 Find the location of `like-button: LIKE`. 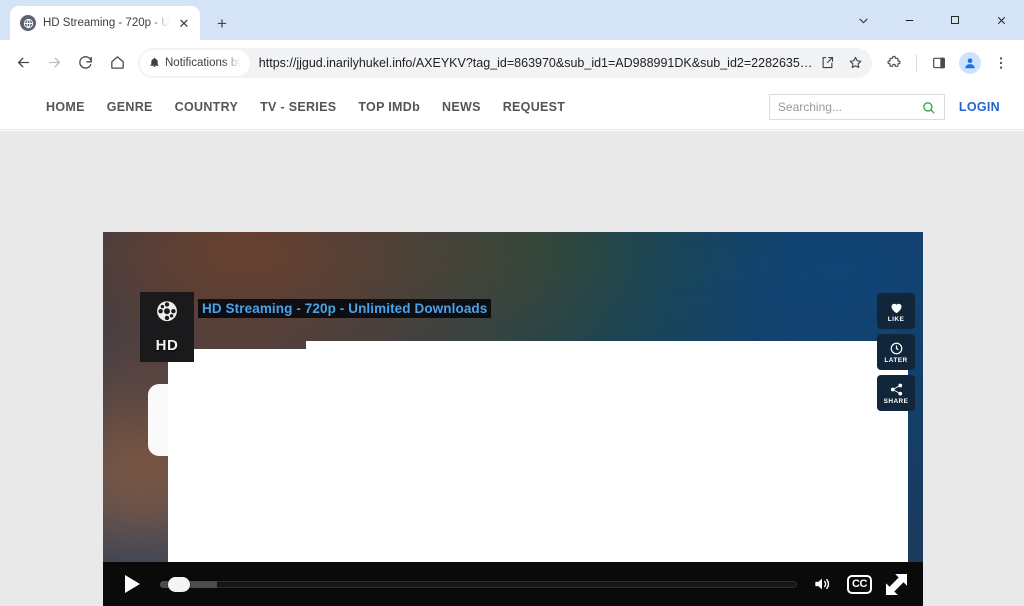

like-button: LIKE is located at coordinates (896, 311).